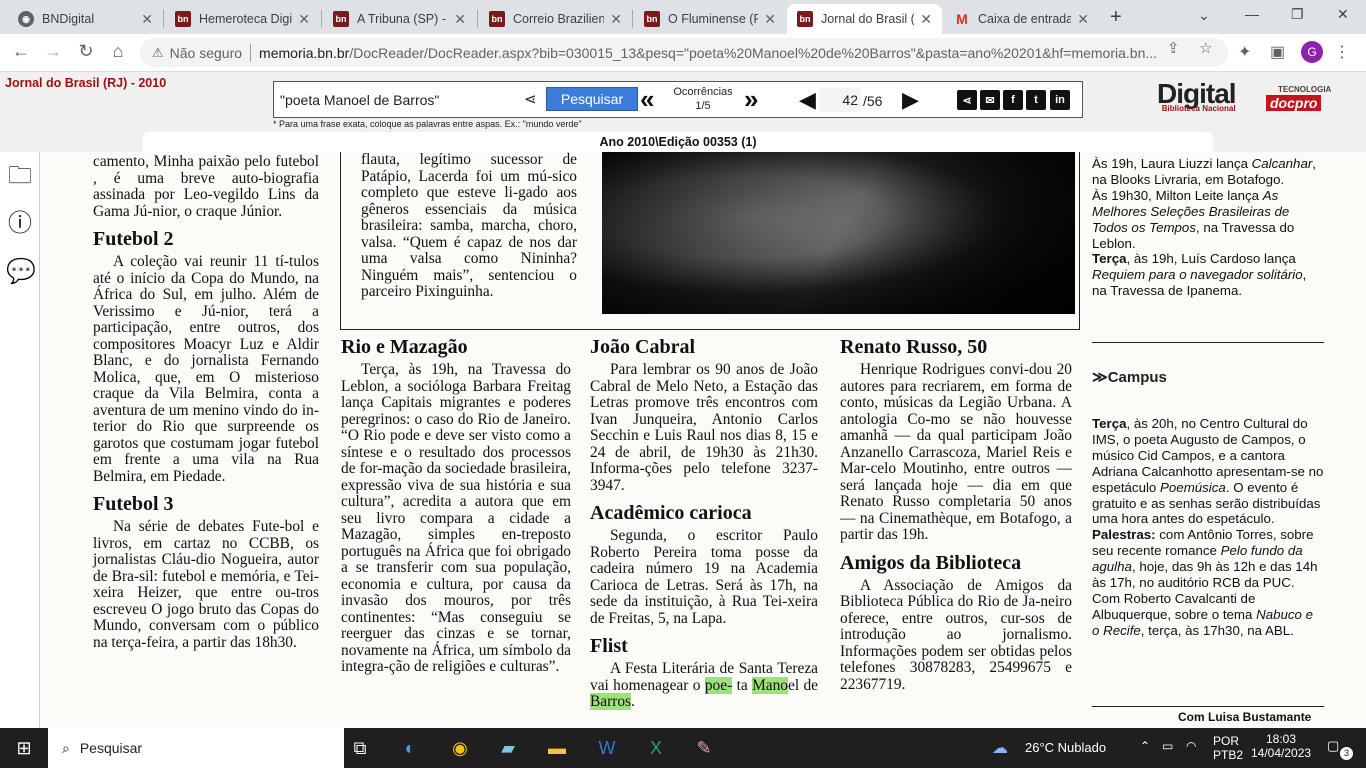  What do you see at coordinates (704, 748) in the screenshot?
I see `paint-icon: ✎` at bounding box center [704, 748].